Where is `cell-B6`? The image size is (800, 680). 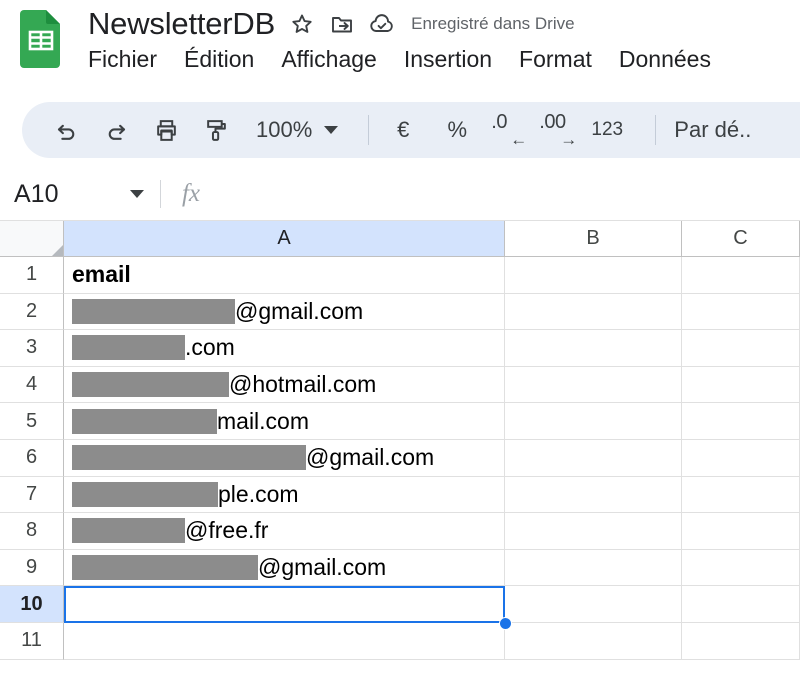 cell-B6 is located at coordinates (593, 458).